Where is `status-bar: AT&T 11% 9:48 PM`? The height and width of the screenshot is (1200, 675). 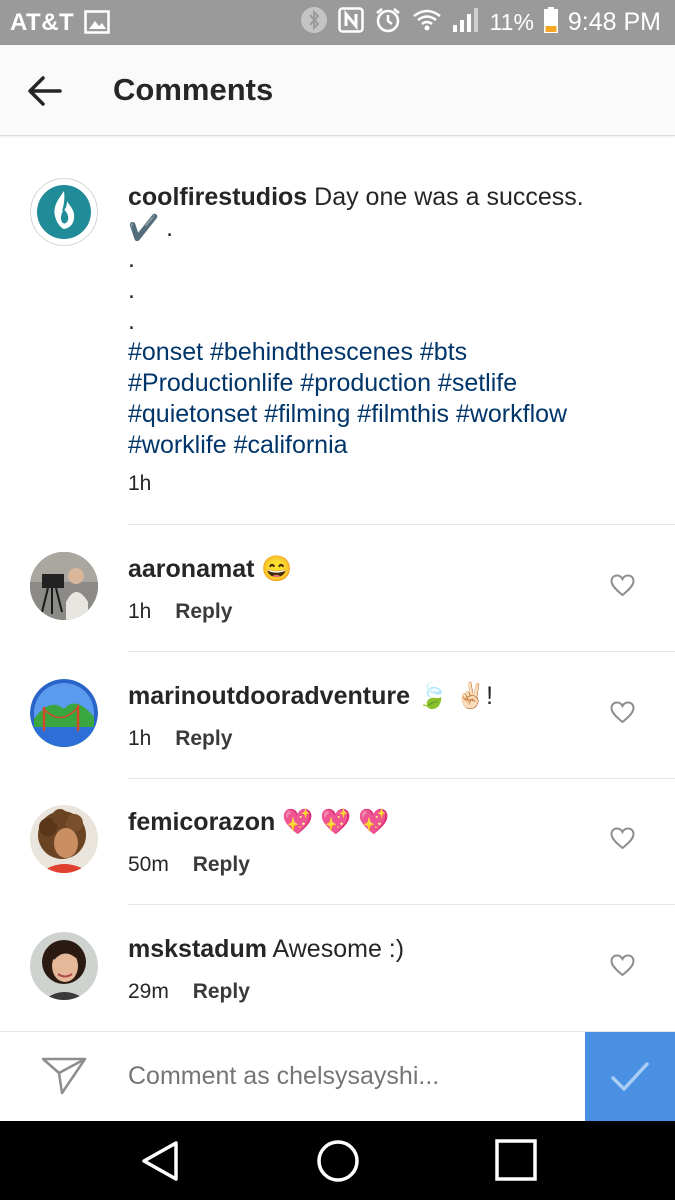 status-bar: AT&T 11% 9:48 PM is located at coordinates (337, 22).